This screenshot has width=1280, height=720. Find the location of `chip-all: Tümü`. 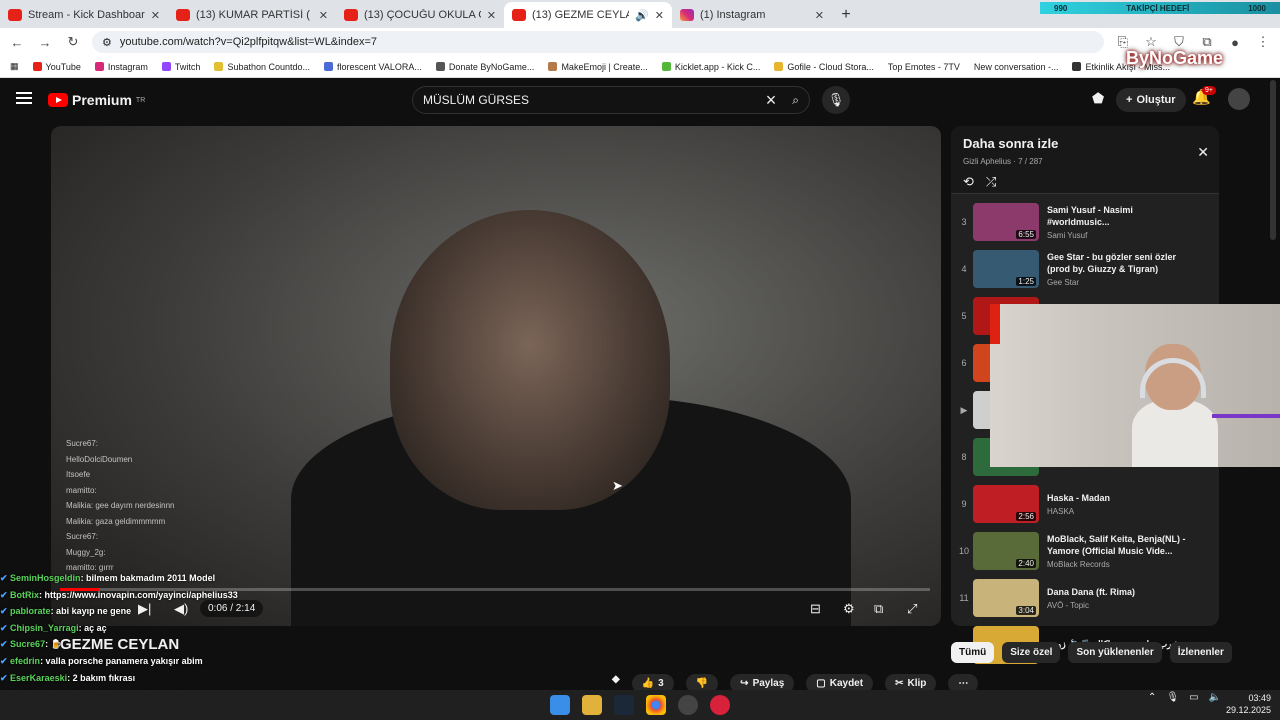

chip-all: Tümü is located at coordinates (973, 652).